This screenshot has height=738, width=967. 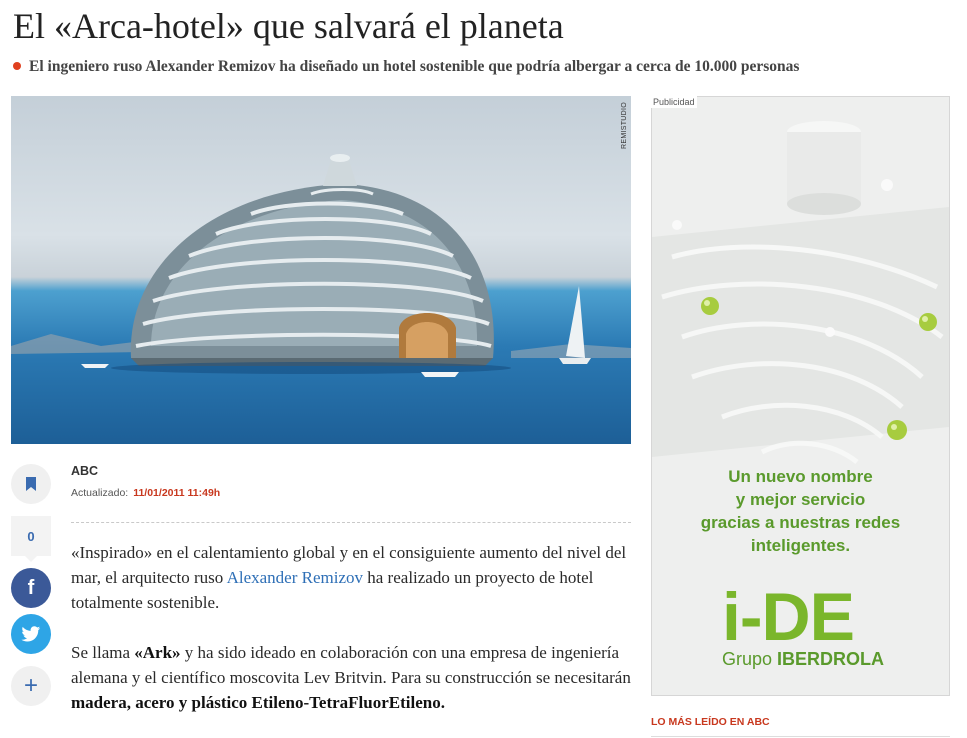 What do you see at coordinates (288, 26) in the screenshot?
I see `headline: El «Arca-hotel» que salvará el planeta` at bounding box center [288, 26].